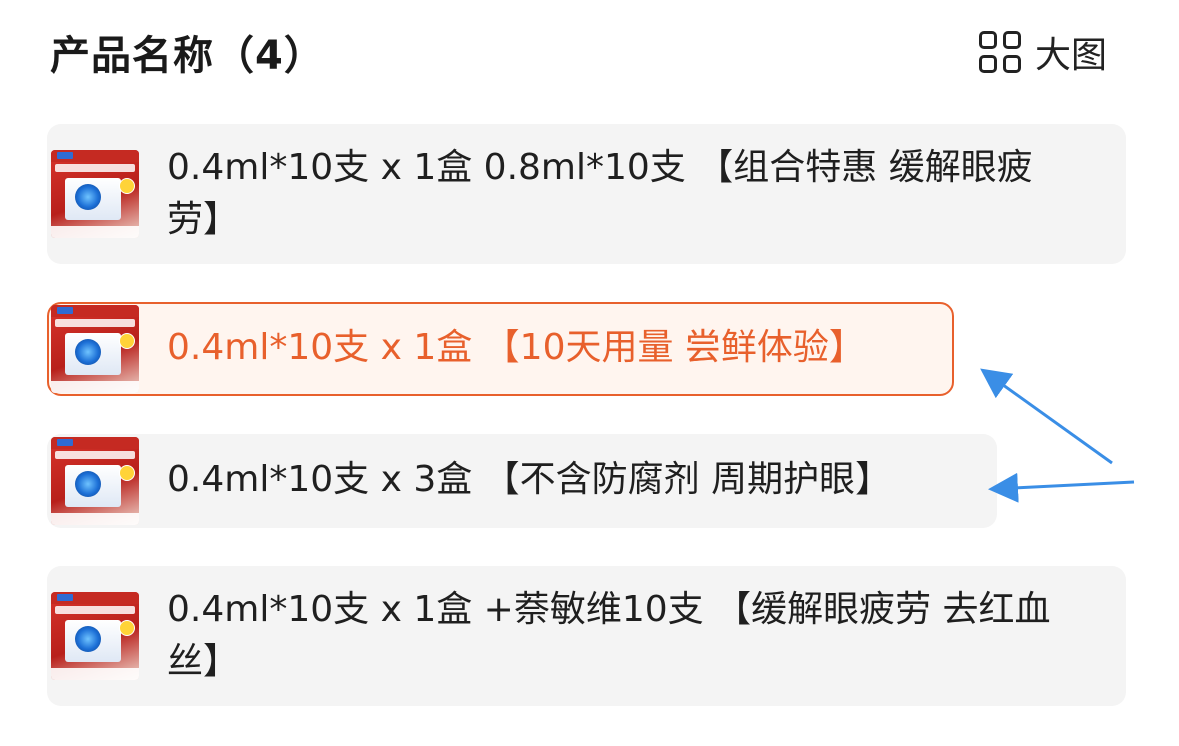 The image size is (1179, 746). Describe the element at coordinates (600, 193) in the screenshot. I see `sku-option-label: 0.4ml*10支 x 1盒 0.8ml*10支 【组合特惠 缓解眼疲劳】` at that location.